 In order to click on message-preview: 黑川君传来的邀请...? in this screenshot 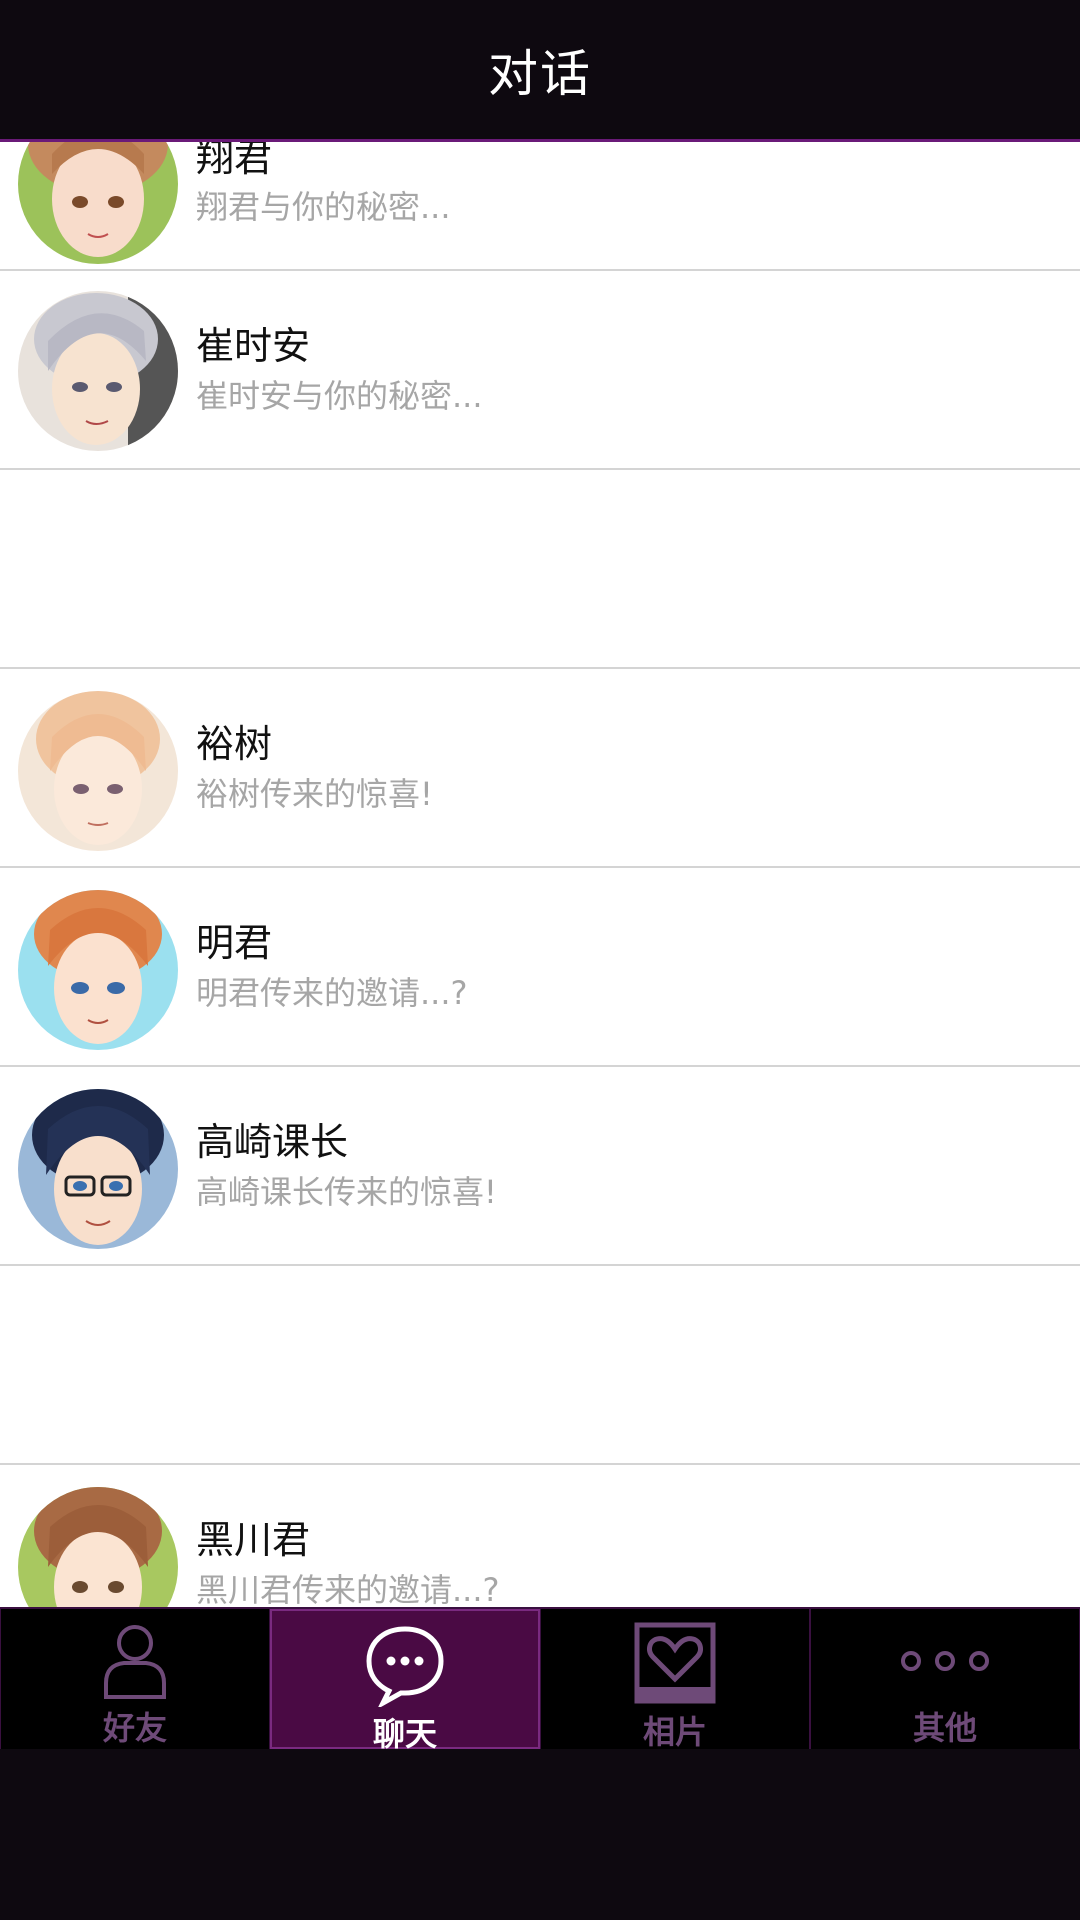, I will do `click(348, 1589)`.